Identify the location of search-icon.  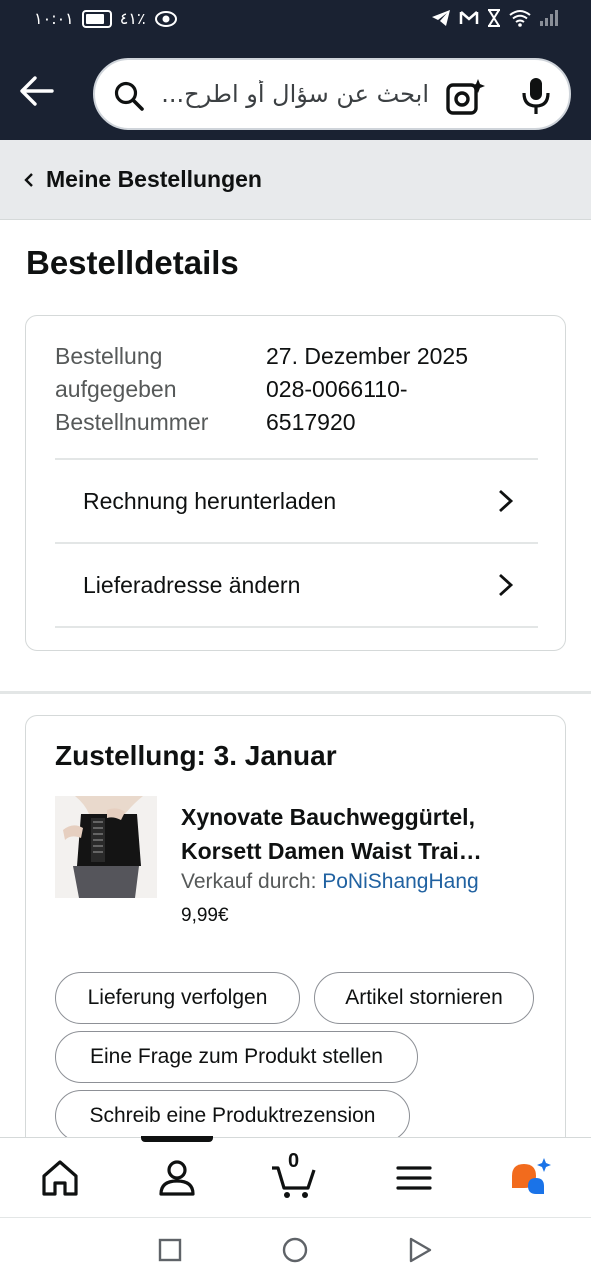
(129, 96).